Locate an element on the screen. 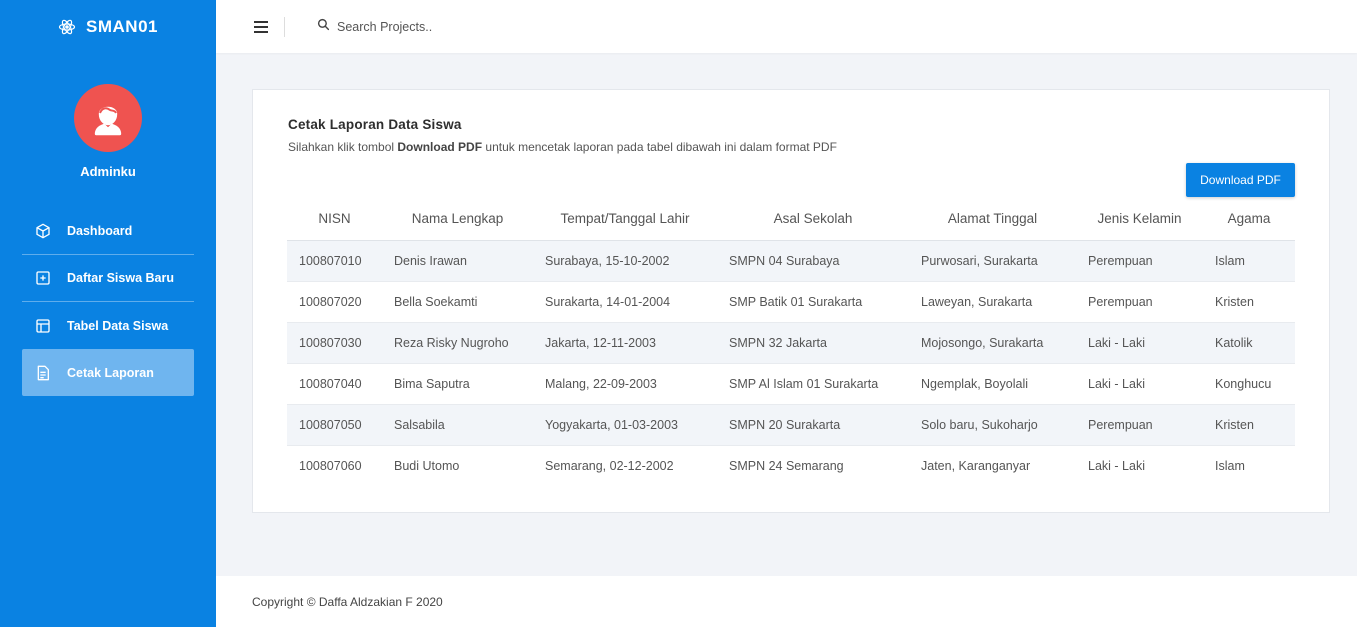 The image size is (1357, 627). search-input is located at coordinates (487, 26).